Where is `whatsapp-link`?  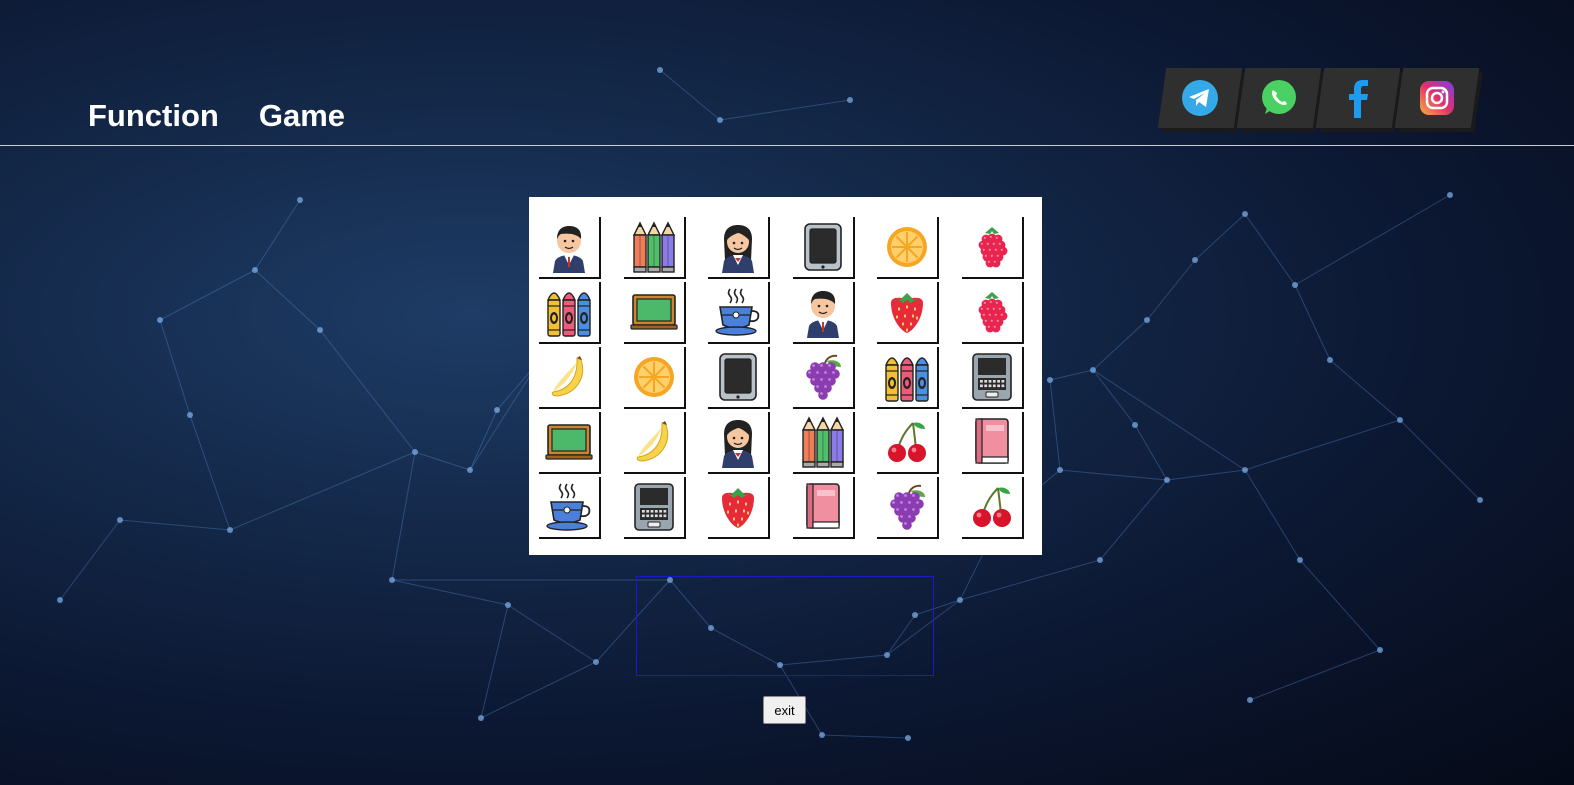
whatsapp-link is located at coordinates (1279, 98).